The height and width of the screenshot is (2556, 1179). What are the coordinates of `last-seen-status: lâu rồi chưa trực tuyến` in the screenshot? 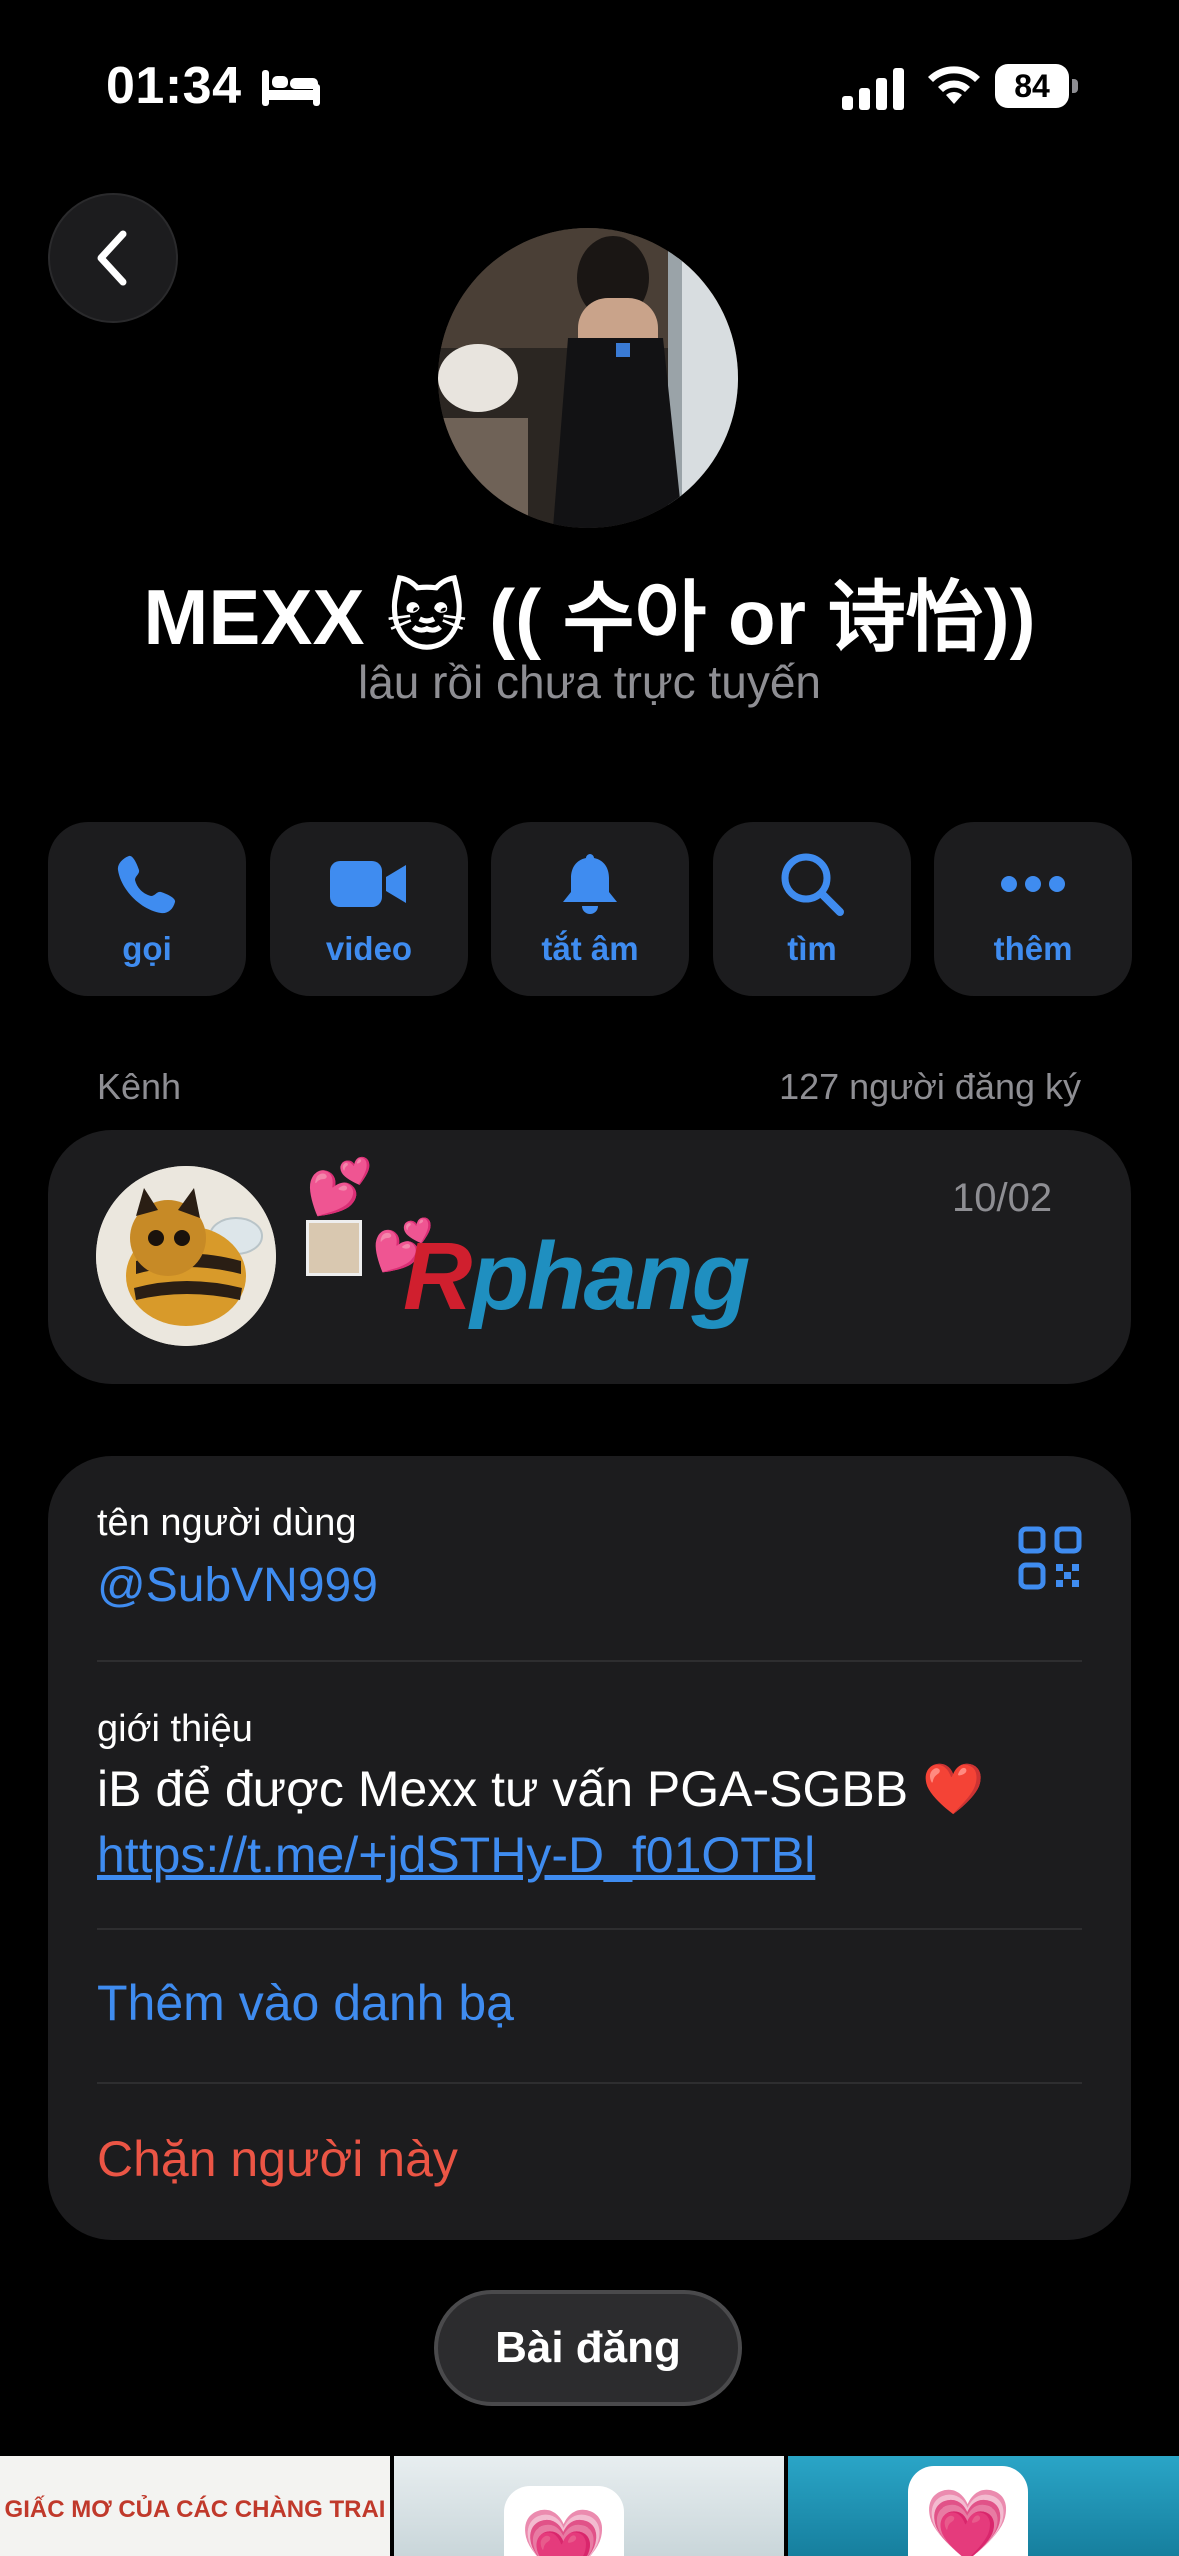 It's located at (589, 682).